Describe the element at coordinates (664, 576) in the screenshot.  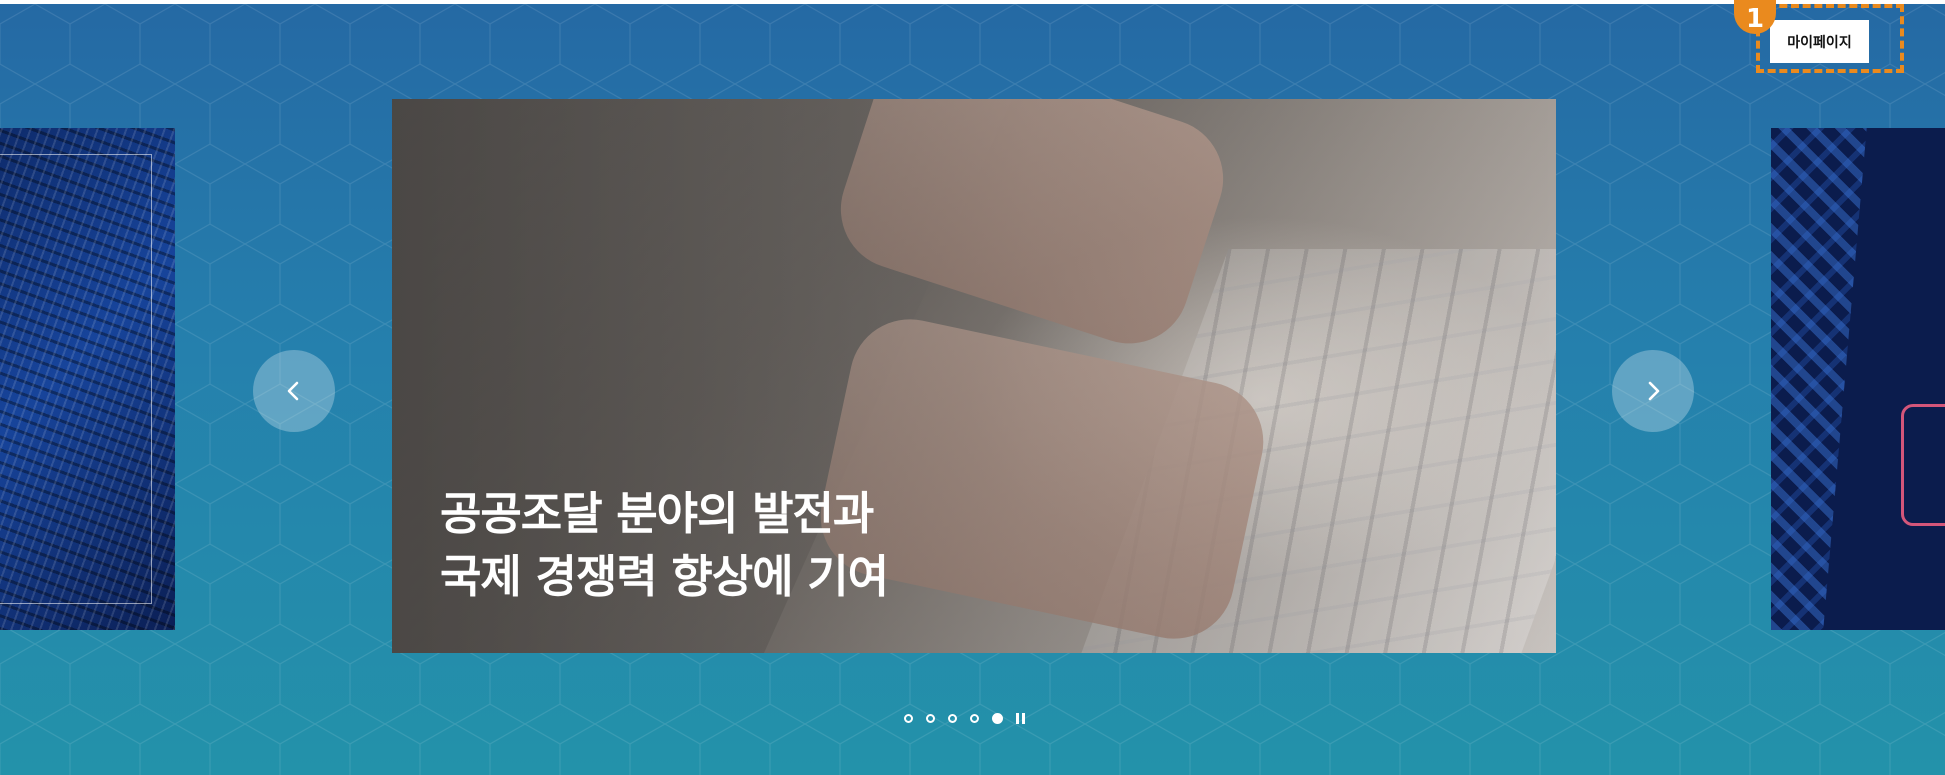
I see `caption-line-2: 국제 경쟁력 향상에 기여` at that location.